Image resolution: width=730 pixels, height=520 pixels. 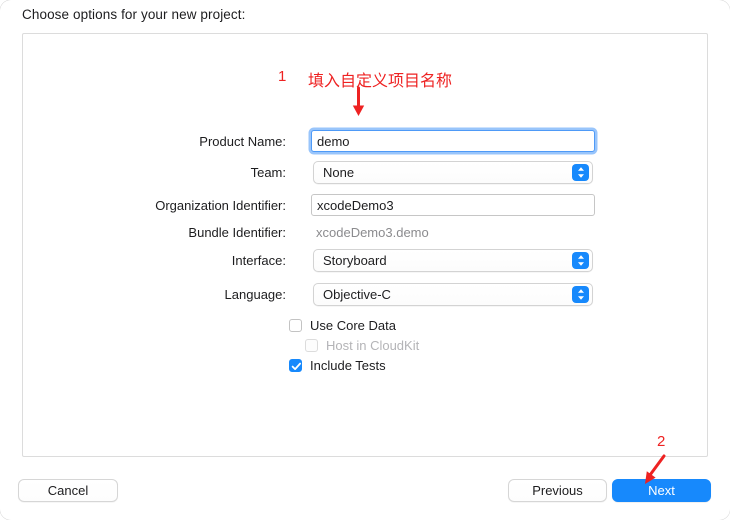 I want to click on checkbox-row-include-tests: Include Tests, so click(x=337, y=365).